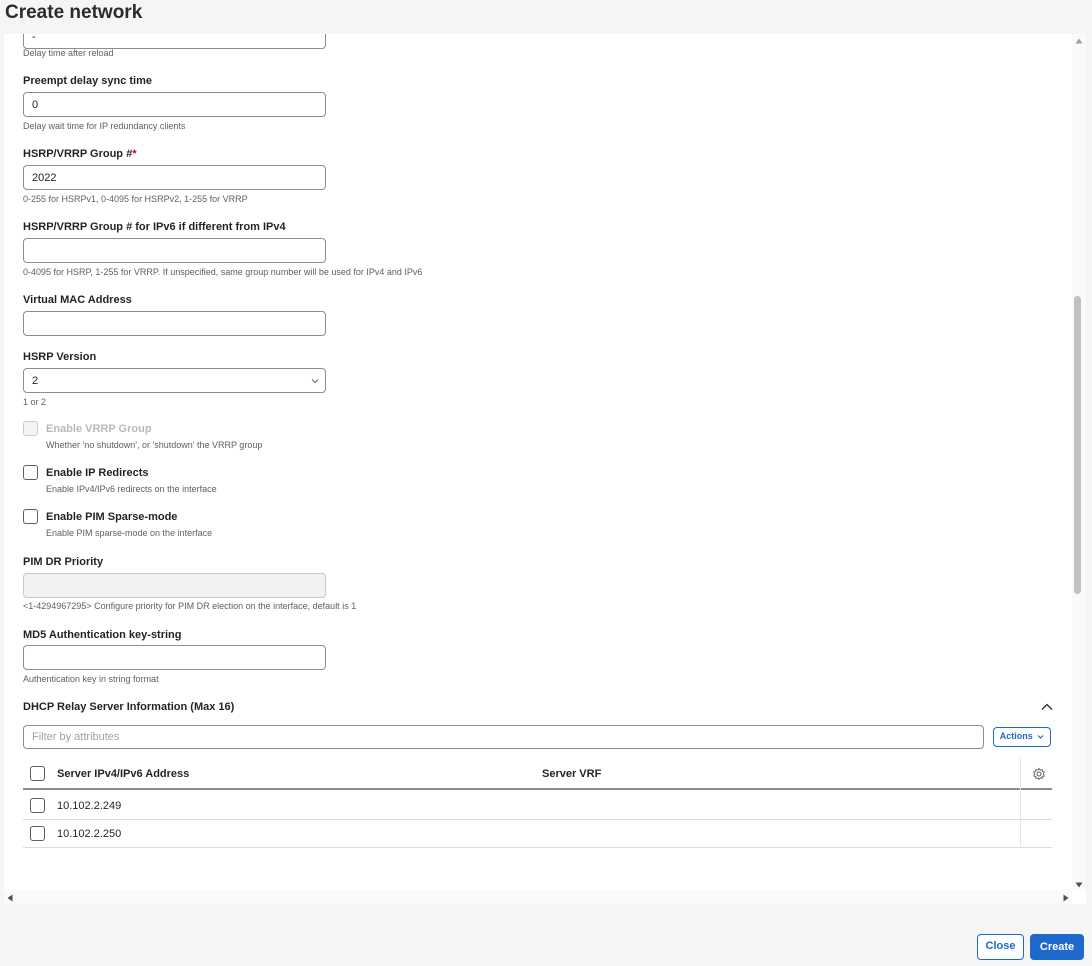 The height and width of the screenshot is (966, 1092). Describe the element at coordinates (89, 806) in the screenshot. I see `server-address-cell: 10.102.2.249` at that location.